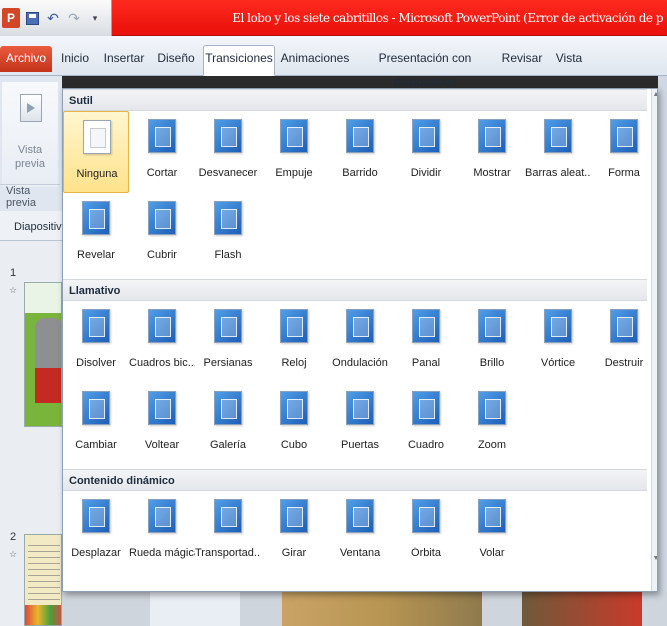 The width and height of the screenshot is (667, 626). What do you see at coordinates (228, 363) in the screenshot?
I see `transition-label: Persianas` at bounding box center [228, 363].